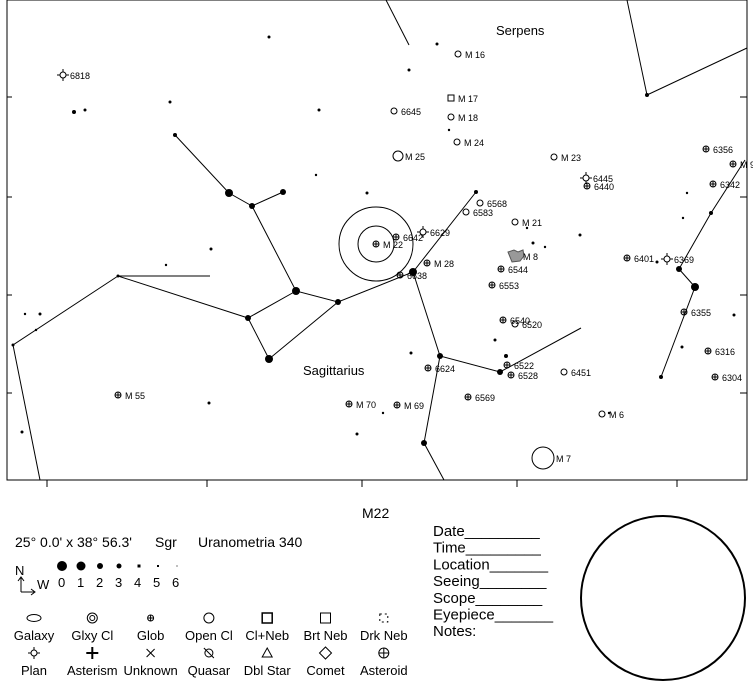 The width and height of the screenshot is (753, 695). I want to click on constellation-name: Serpens, so click(520, 30).